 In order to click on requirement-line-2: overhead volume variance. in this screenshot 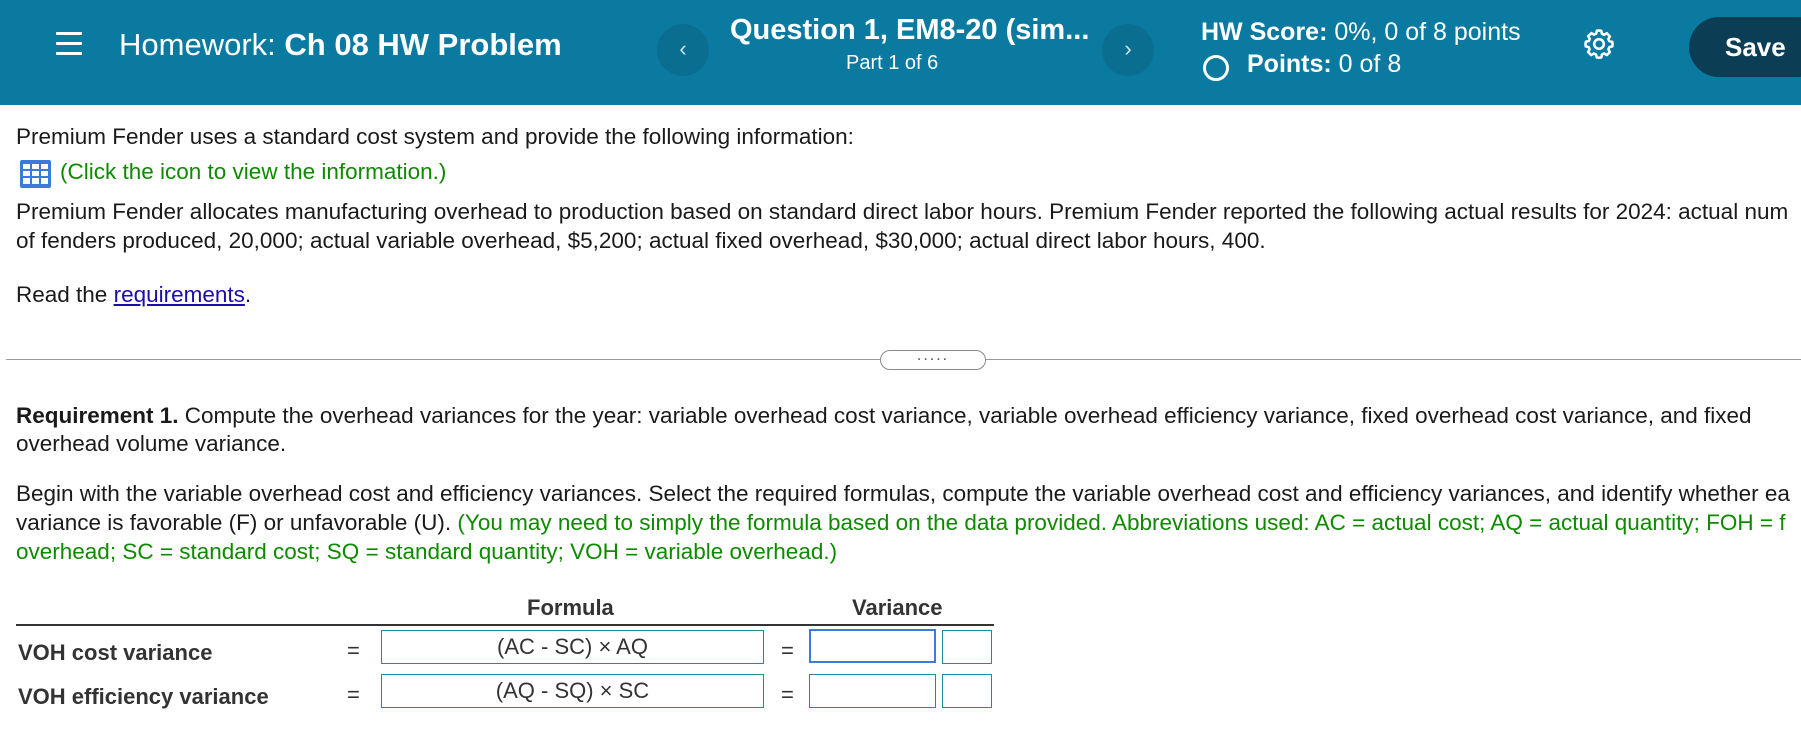, I will do `click(151, 443)`.